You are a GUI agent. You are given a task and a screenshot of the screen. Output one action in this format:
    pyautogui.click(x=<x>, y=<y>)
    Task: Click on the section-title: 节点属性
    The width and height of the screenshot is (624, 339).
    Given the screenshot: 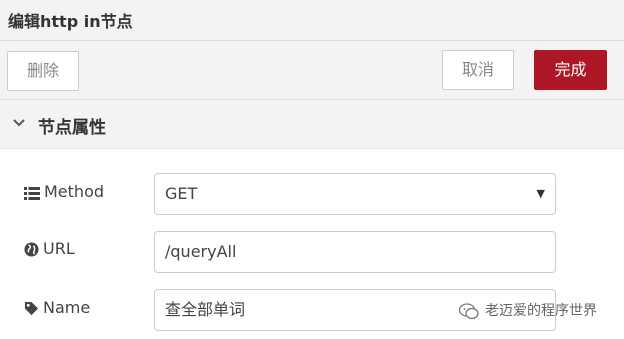 What is the action you would take?
    pyautogui.click(x=72, y=128)
    